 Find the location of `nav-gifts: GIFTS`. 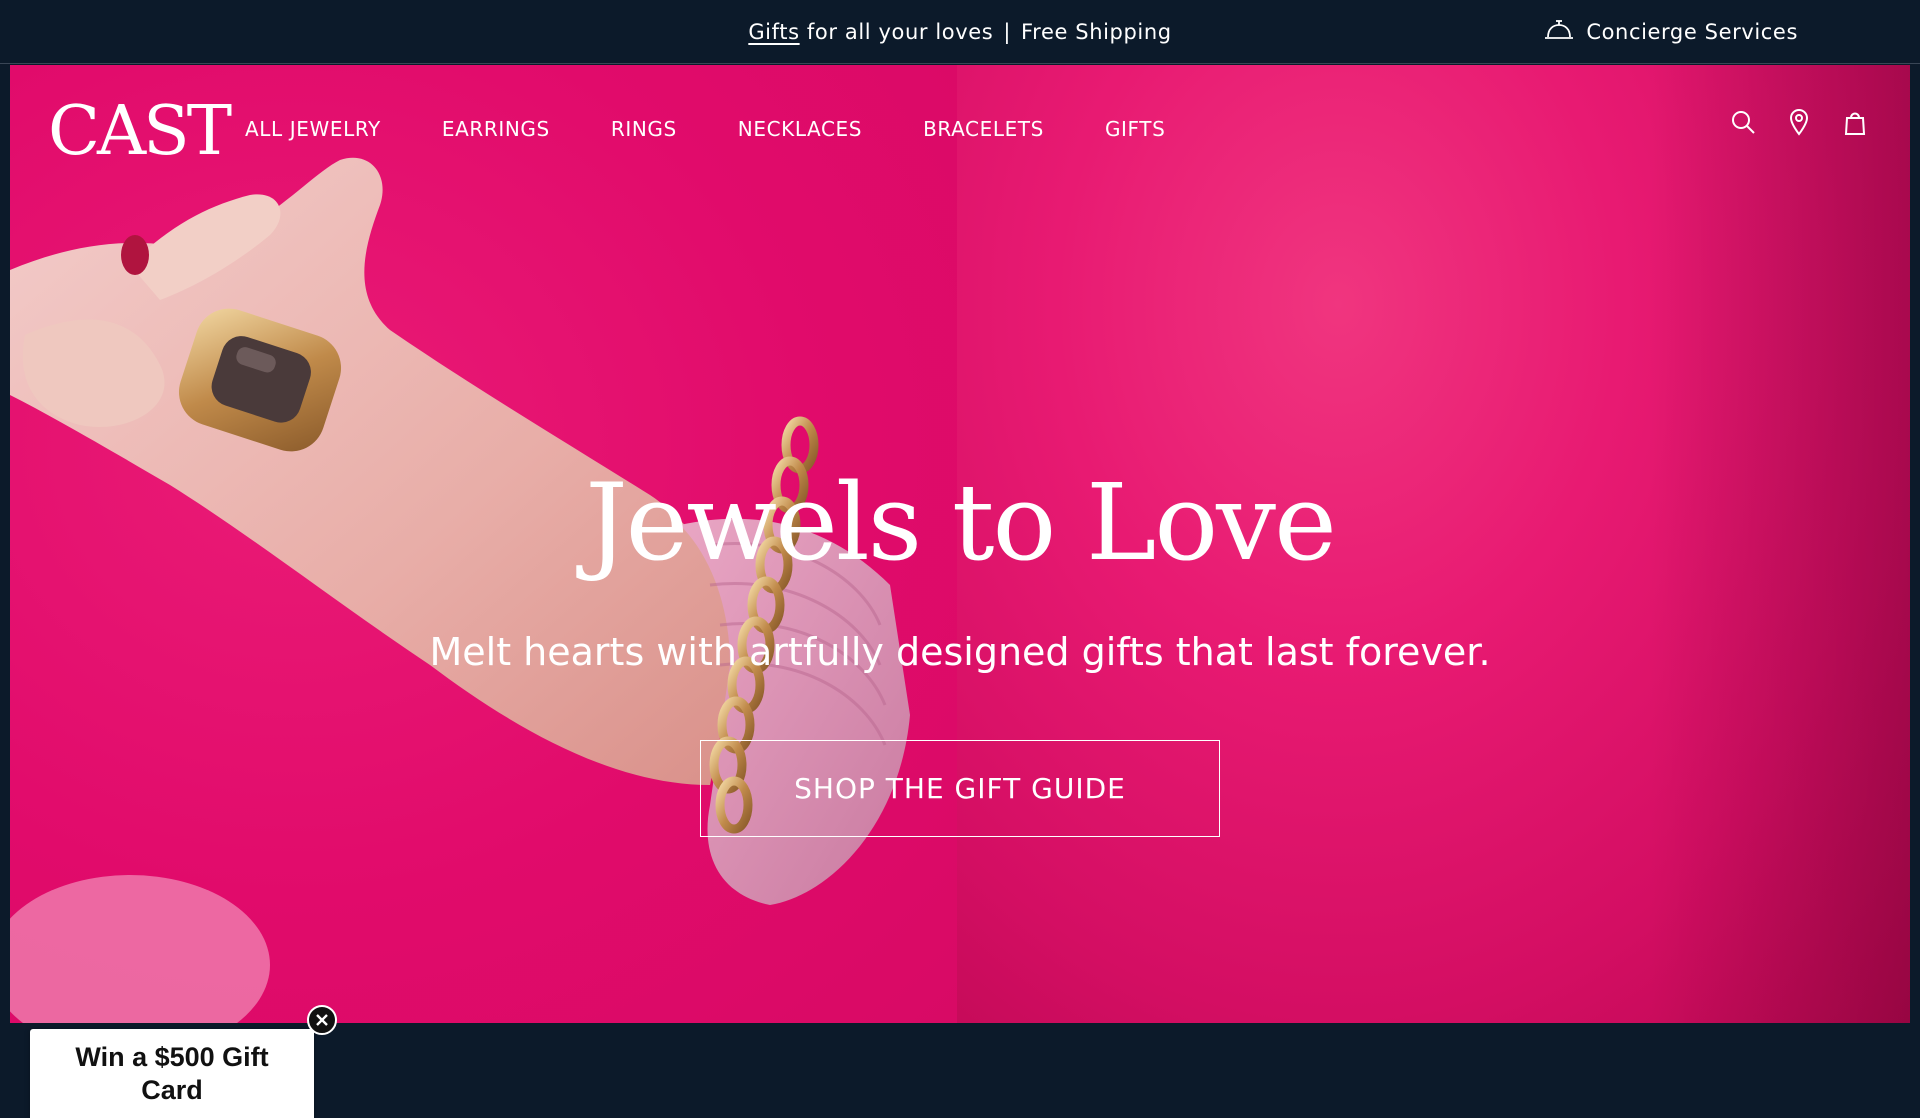

nav-gifts: GIFTS is located at coordinates (1135, 129).